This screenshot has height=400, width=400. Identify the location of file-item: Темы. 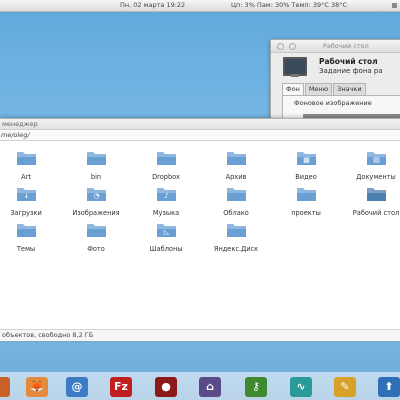
(30, 239).